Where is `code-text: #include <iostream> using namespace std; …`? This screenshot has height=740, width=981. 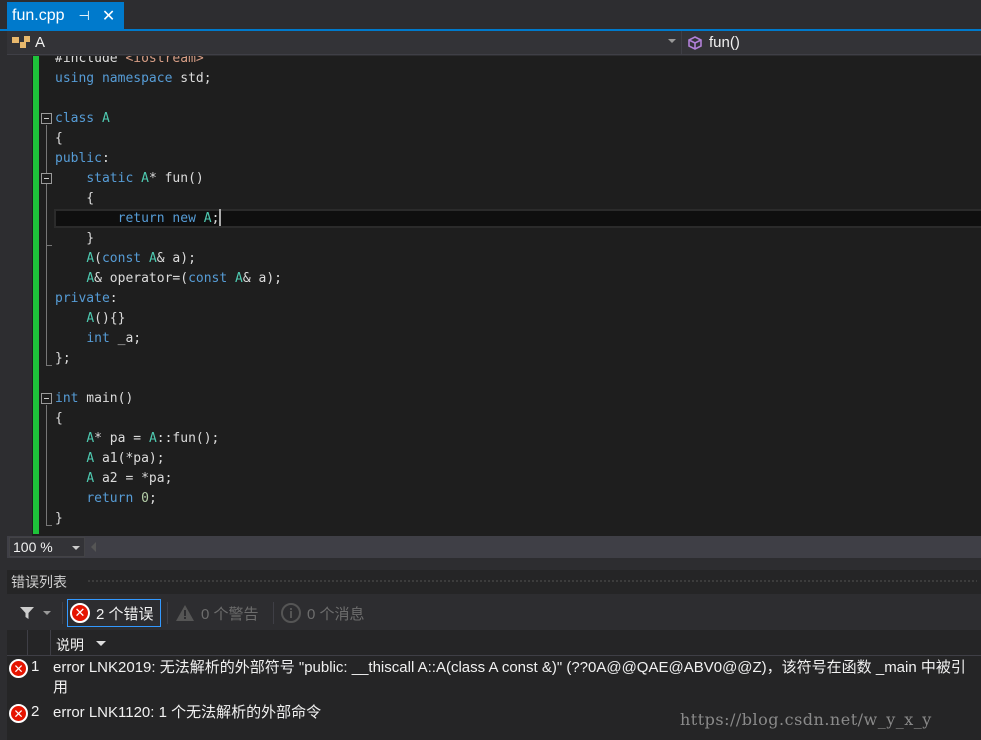 code-text: #include <iostream> using namespace std; … is located at coordinates (168, 292).